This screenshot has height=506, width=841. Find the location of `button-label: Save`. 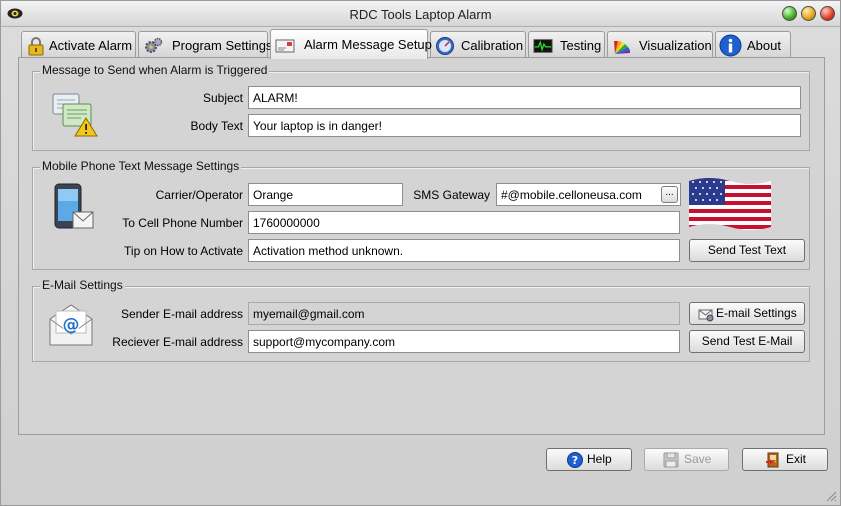

button-label: Save is located at coordinates (698, 459).